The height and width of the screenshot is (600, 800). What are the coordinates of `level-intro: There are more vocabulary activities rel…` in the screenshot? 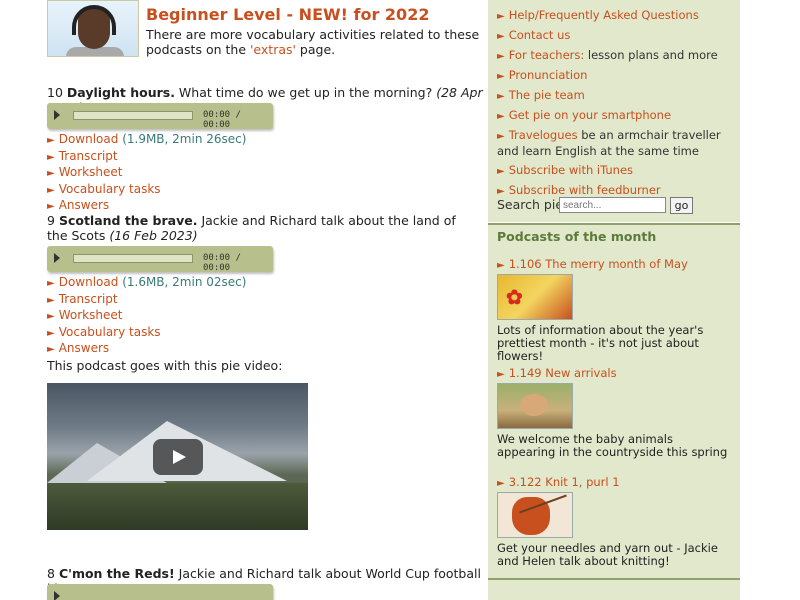 It's located at (313, 42).